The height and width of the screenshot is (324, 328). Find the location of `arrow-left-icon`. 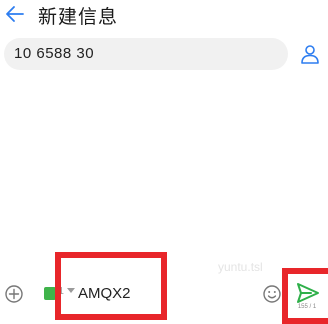

arrow-left-icon is located at coordinates (15, 14).